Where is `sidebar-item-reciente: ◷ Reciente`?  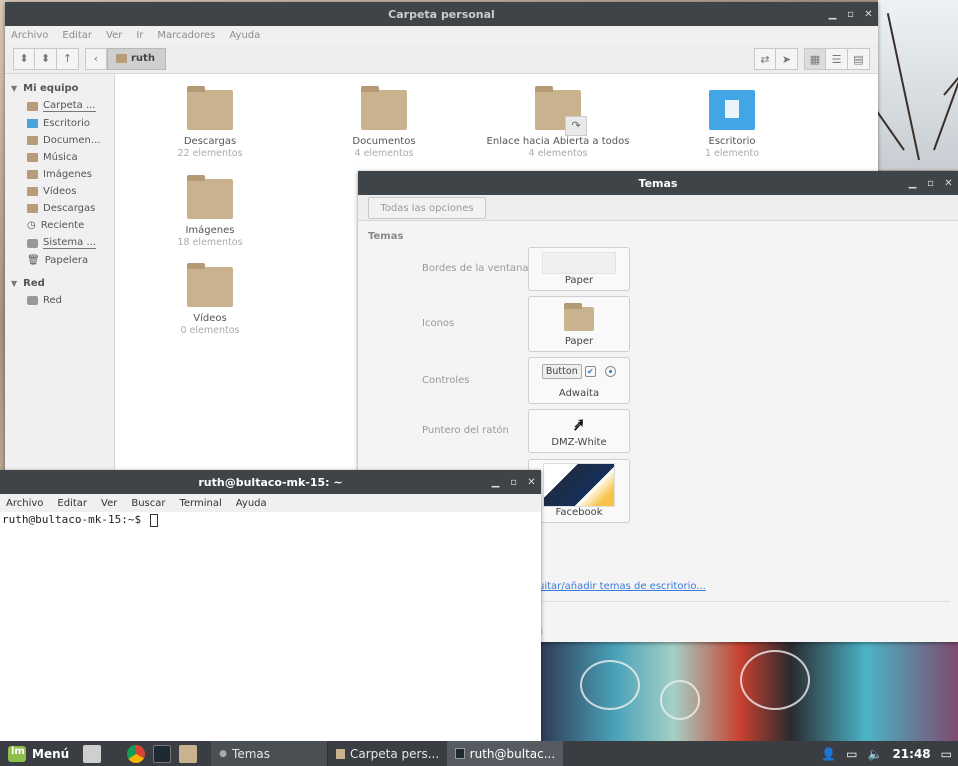 sidebar-item-reciente: ◷ Reciente is located at coordinates (59, 225).